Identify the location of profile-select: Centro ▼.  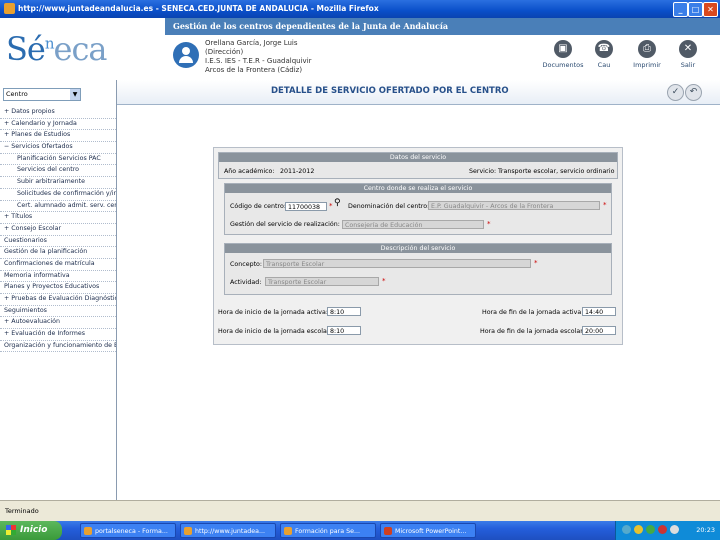
(42, 94).